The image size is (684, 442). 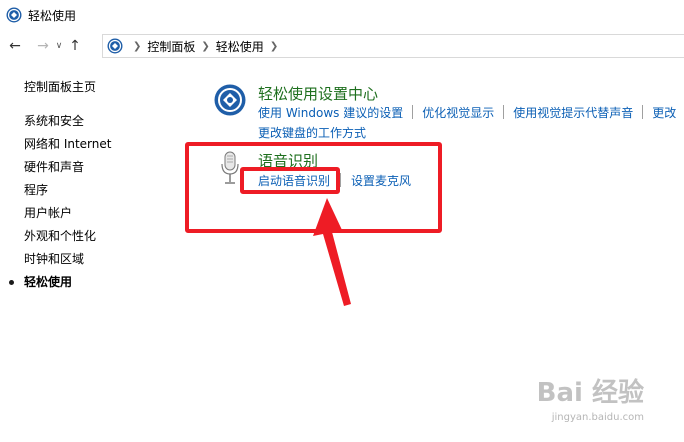 What do you see at coordinates (99, 87) in the screenshot?
I see `sidebar-home-link: 控制面板主页` at bounding box center [99, 87].